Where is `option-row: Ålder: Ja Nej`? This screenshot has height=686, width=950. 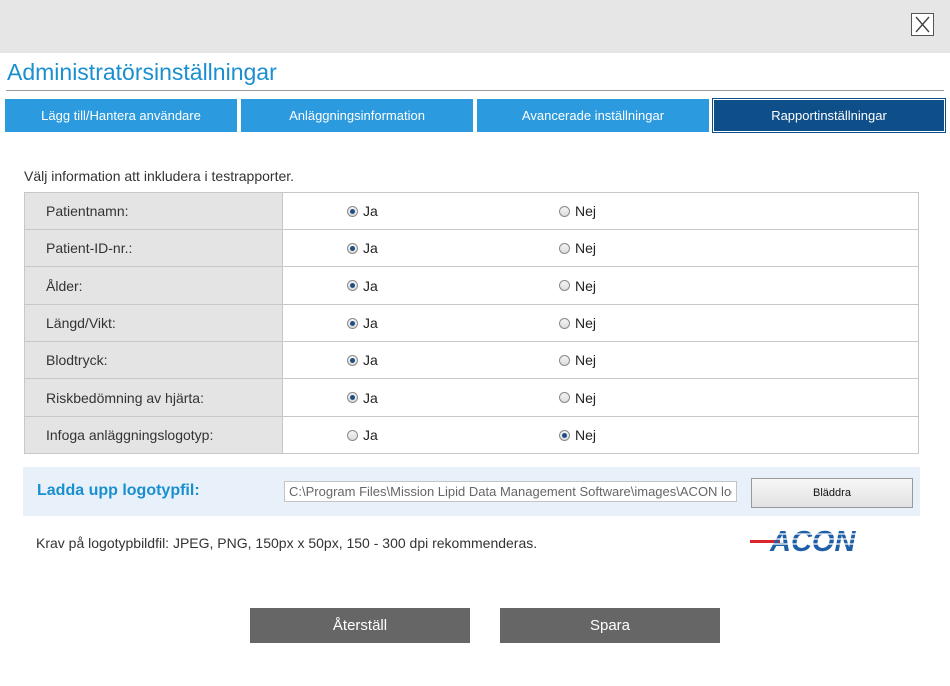 option-row: Ålder: Ja Nej is located at coordinates (471, 285).